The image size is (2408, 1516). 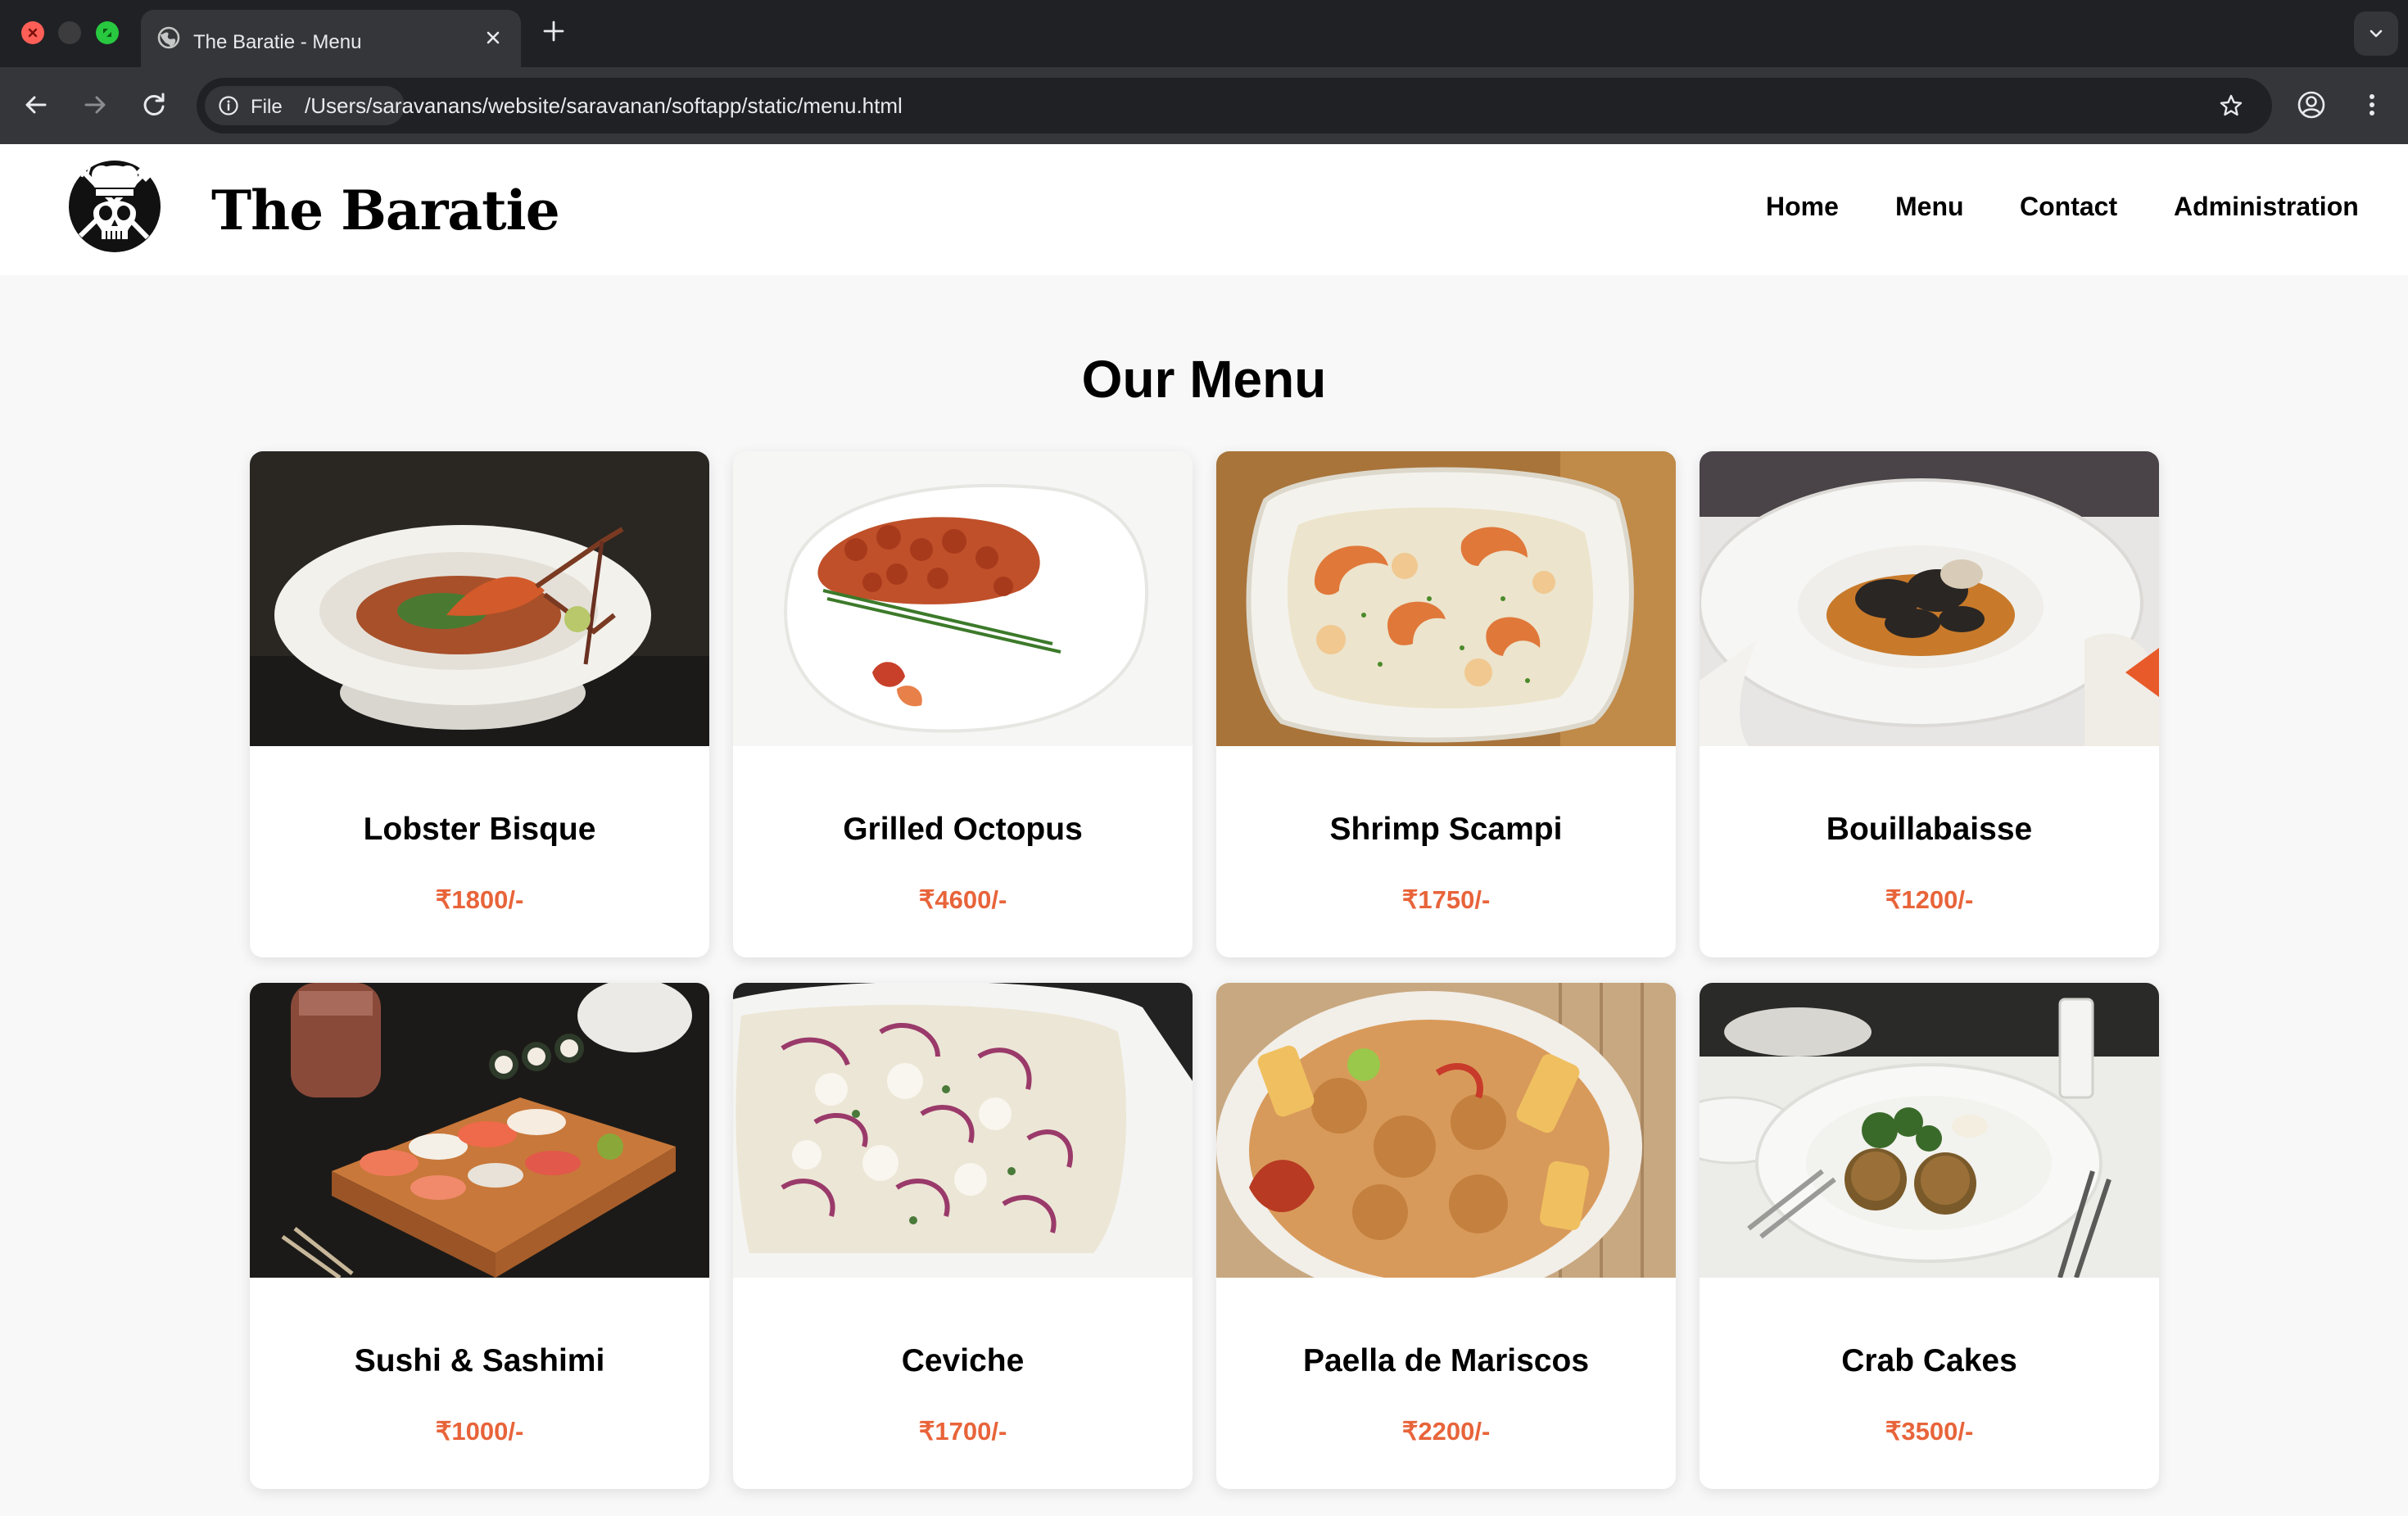 I want to click on nav-home: Home, so click(x=1802, y=207).